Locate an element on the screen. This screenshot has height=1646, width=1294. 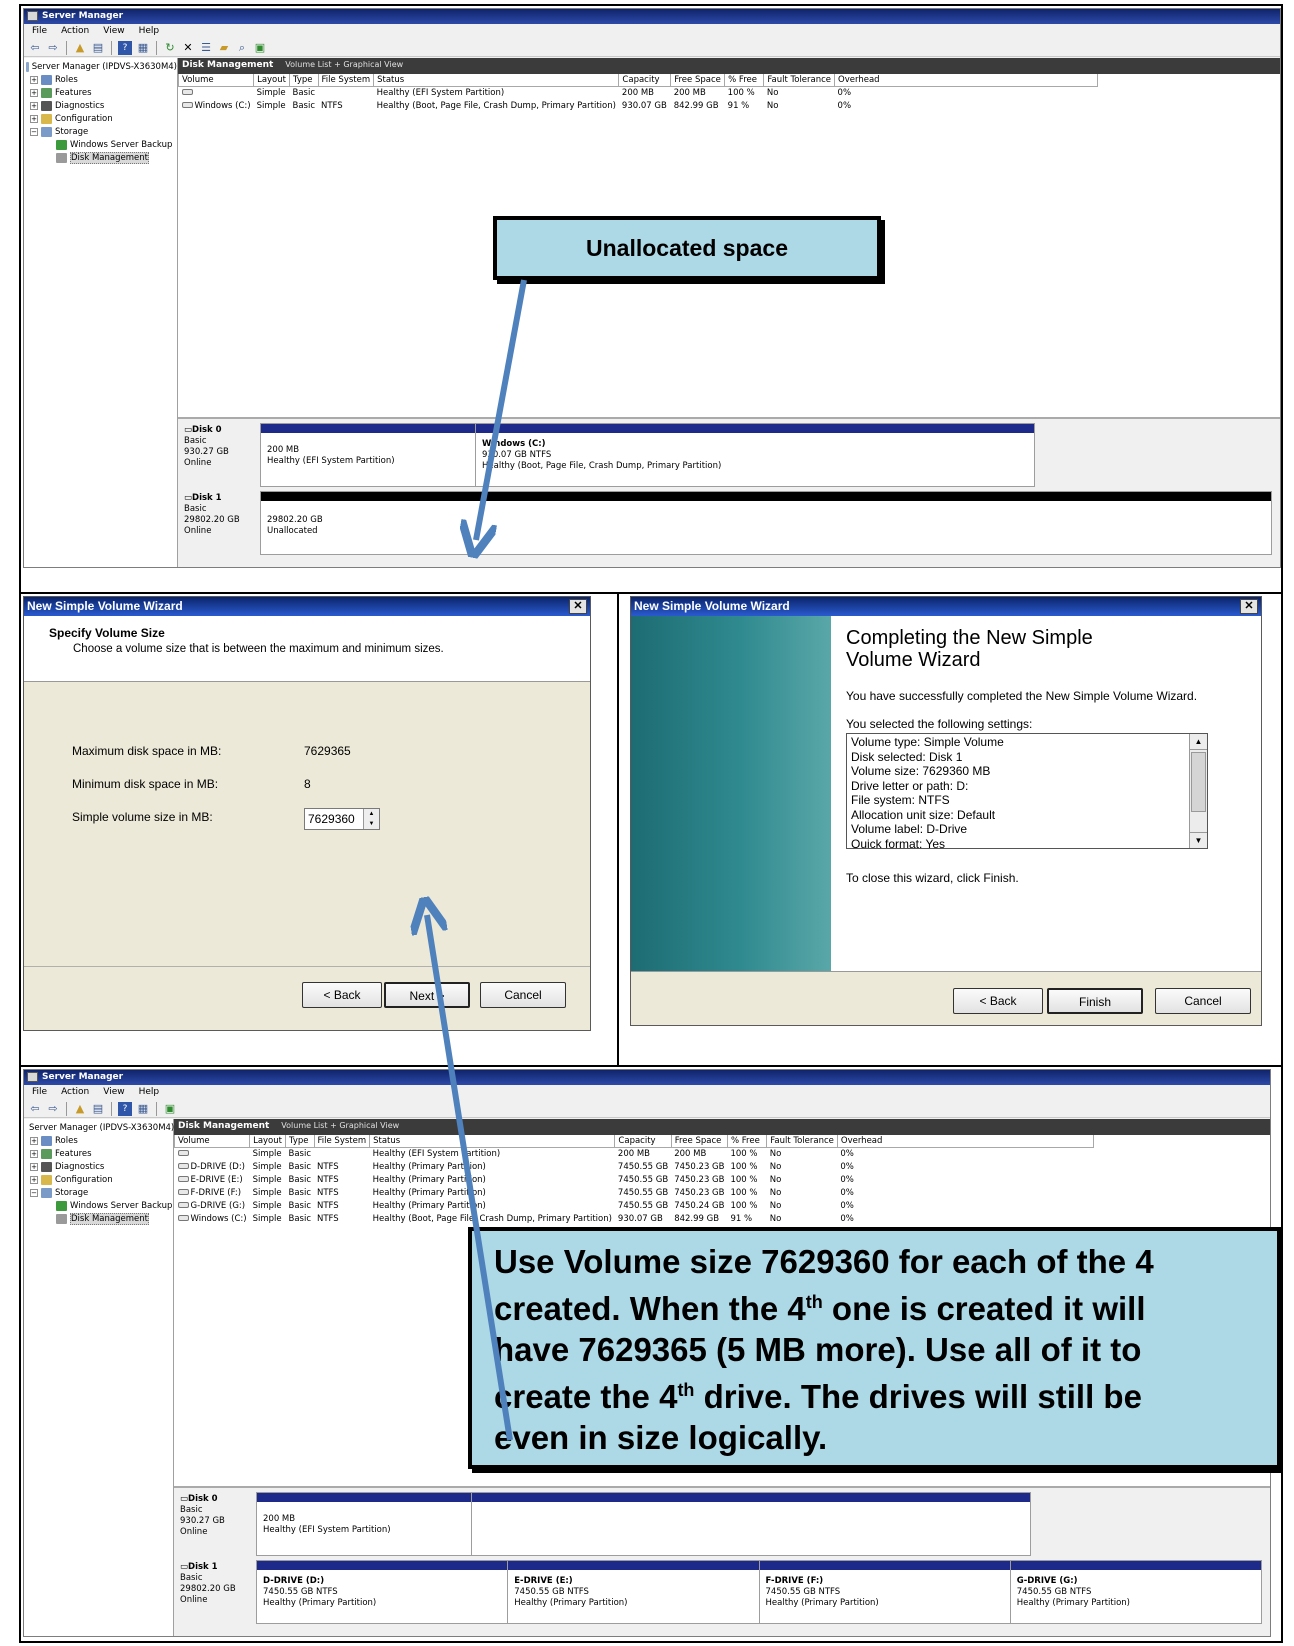
col-free-space: Free Space is located at coordinates (698, 80).